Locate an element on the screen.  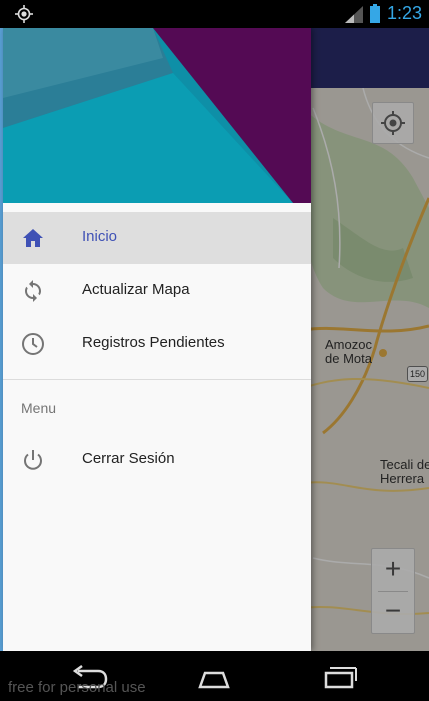
drawer-item-actualizar-mapa: Actualizar Mapa is located at coordinates (157, 291).